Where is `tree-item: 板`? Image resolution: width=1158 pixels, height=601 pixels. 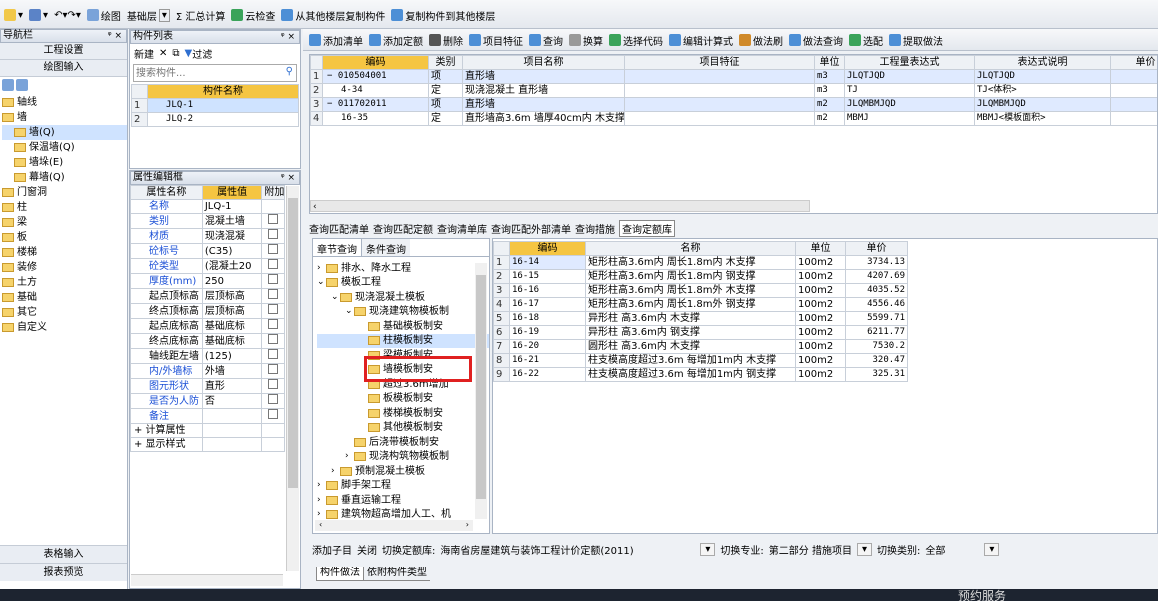
tree-item: 板 is located at coordinates (64, 237).